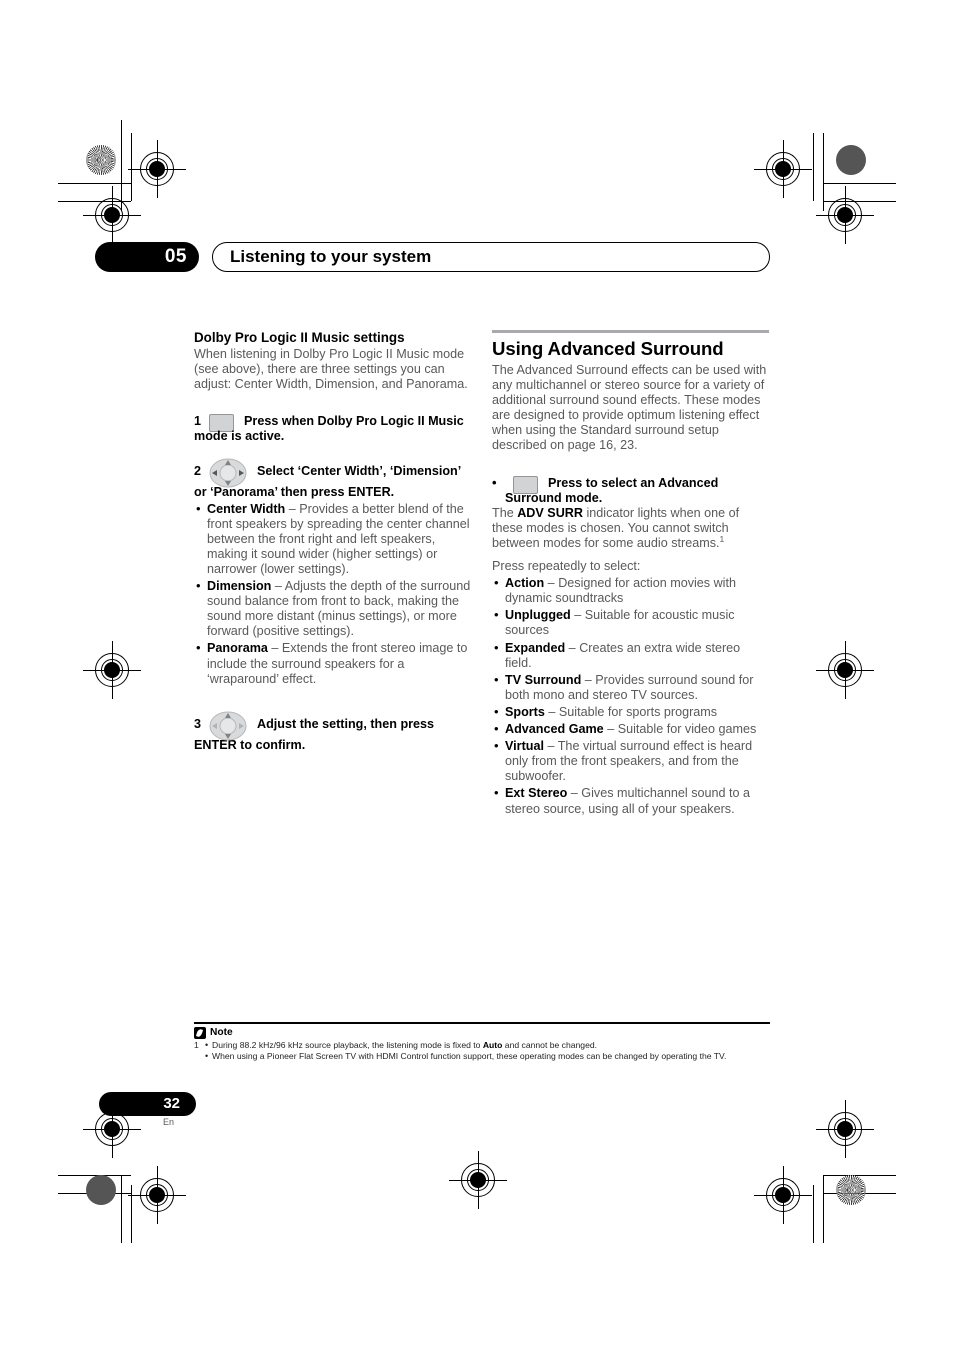  Describe the element at coordinates (630, 331) in the screenshot. I see `section-rule` at that location.